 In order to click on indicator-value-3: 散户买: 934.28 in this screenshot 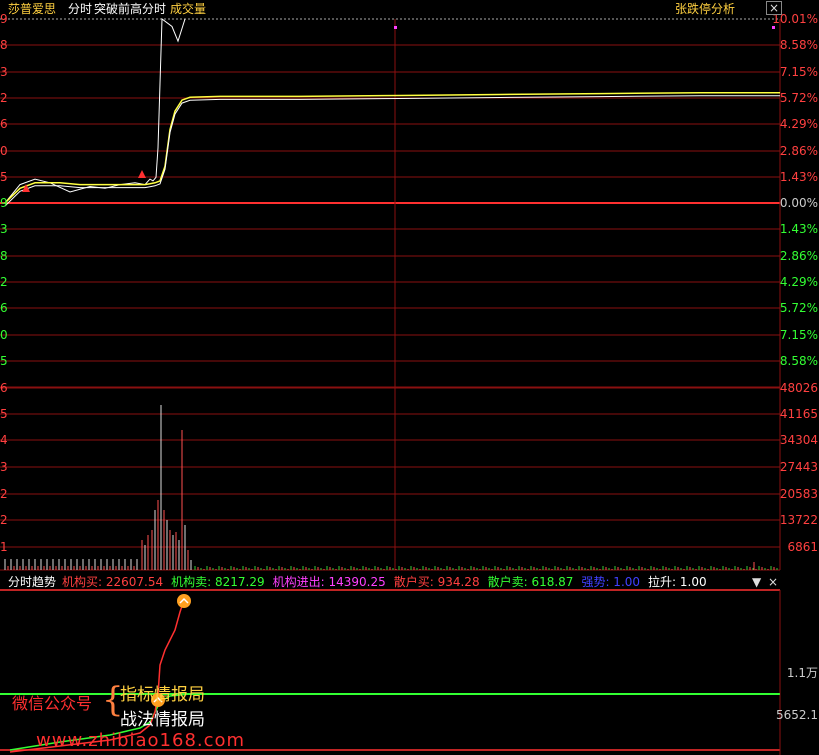, I will do `click(436, 582)`.